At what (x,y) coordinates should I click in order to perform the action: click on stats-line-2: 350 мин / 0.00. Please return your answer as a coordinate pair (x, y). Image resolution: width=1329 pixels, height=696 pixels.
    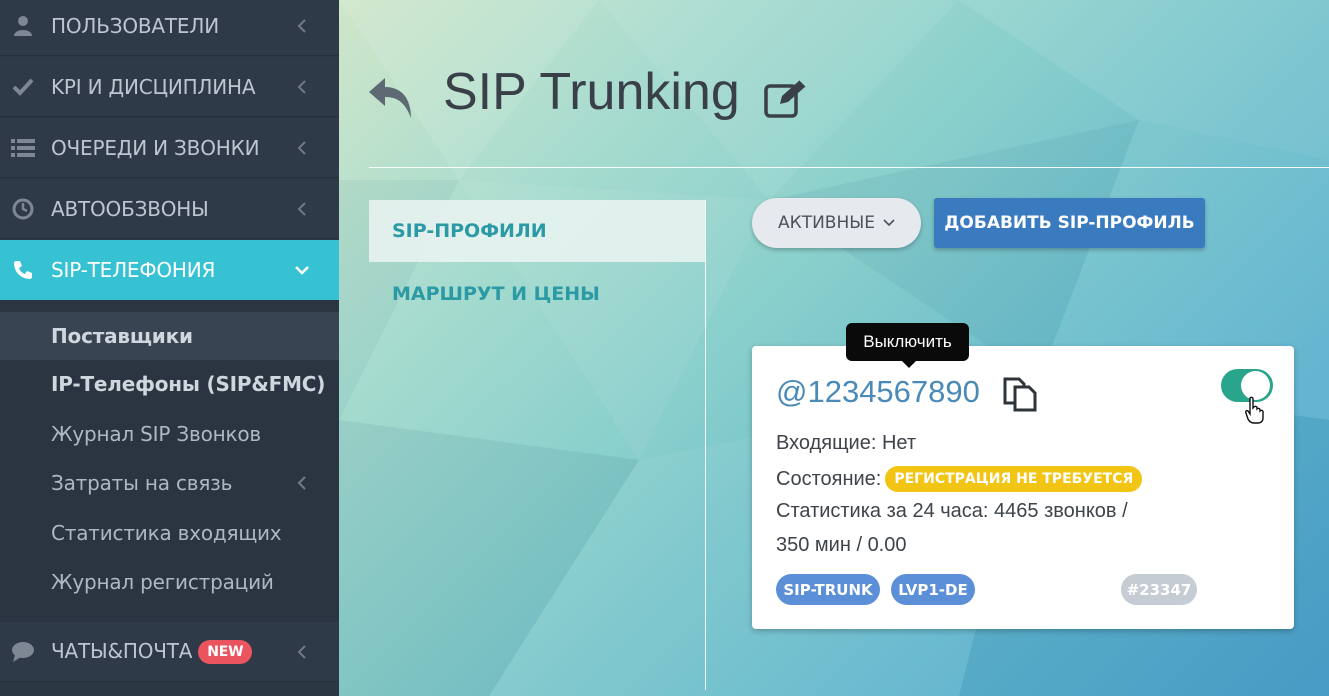
    Looking at the image, I should click on (841, 545).